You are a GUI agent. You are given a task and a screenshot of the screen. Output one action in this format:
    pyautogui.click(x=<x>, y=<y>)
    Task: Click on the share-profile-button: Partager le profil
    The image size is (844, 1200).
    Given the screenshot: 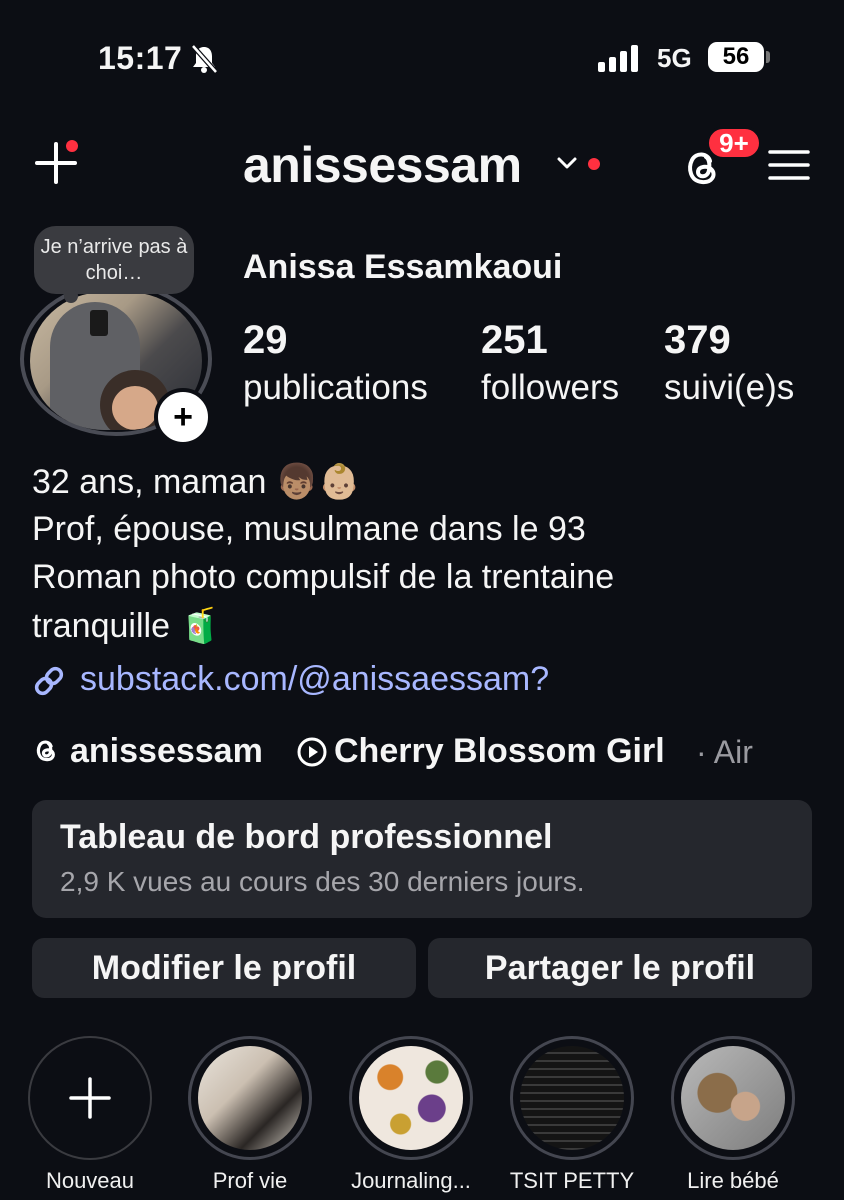 What is the action you would take?
    pyautogui.click(x=620, y=968)
    